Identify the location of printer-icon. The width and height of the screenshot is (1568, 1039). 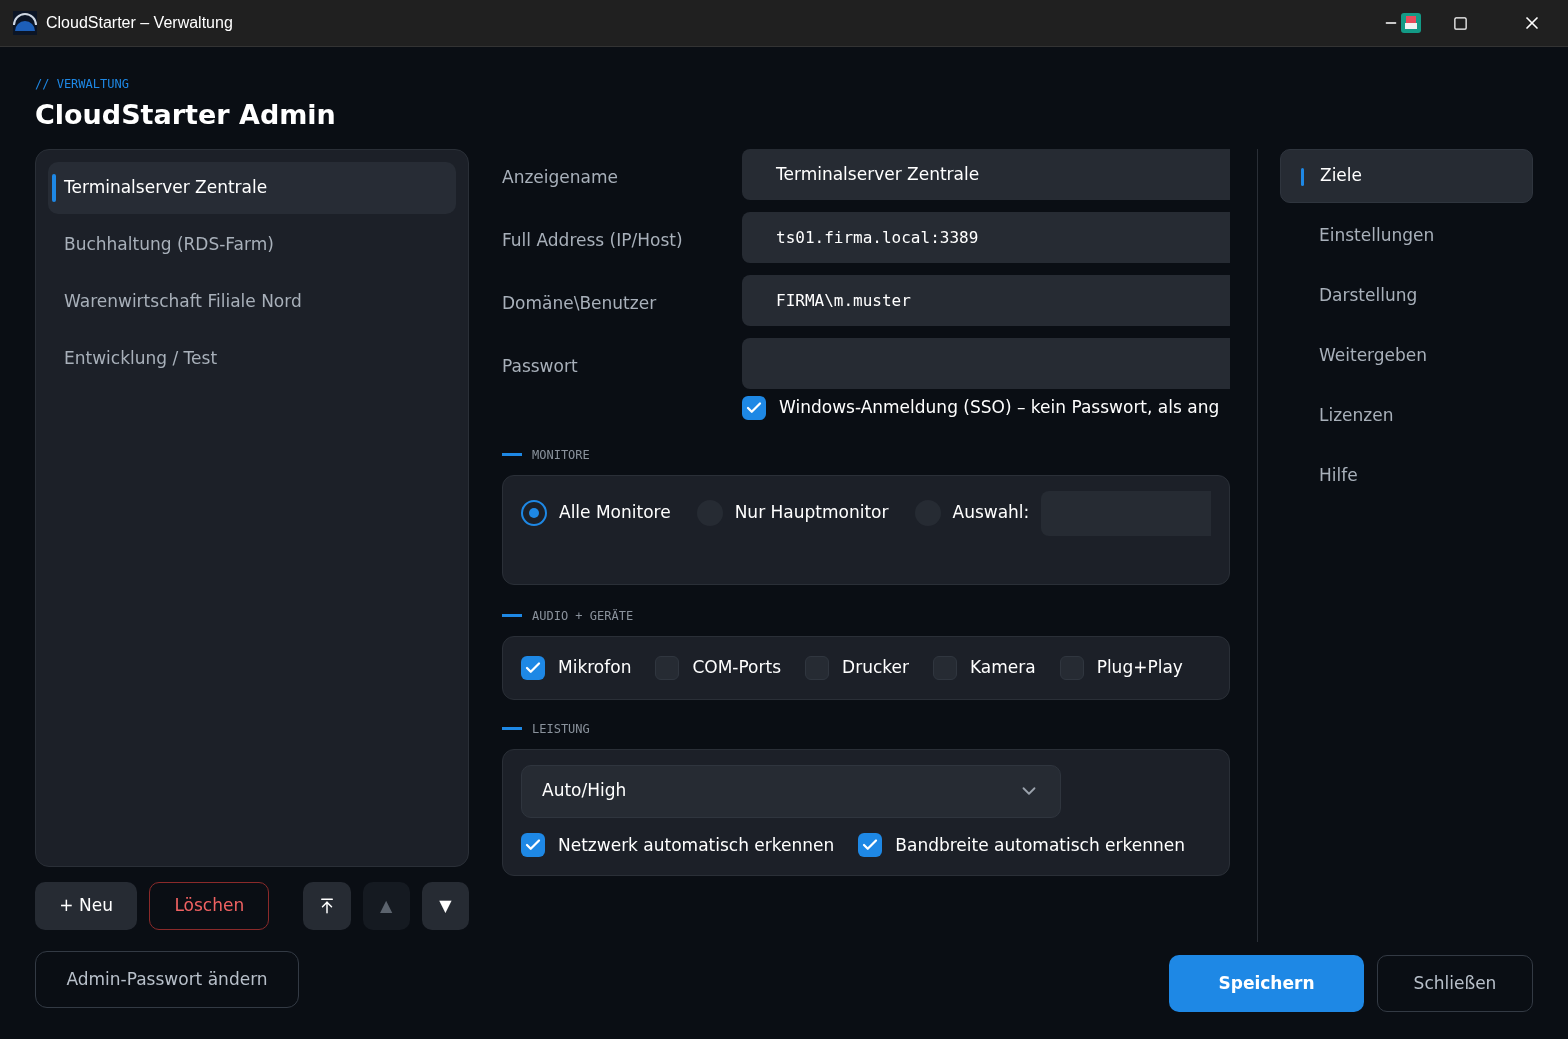
(1411, 23).